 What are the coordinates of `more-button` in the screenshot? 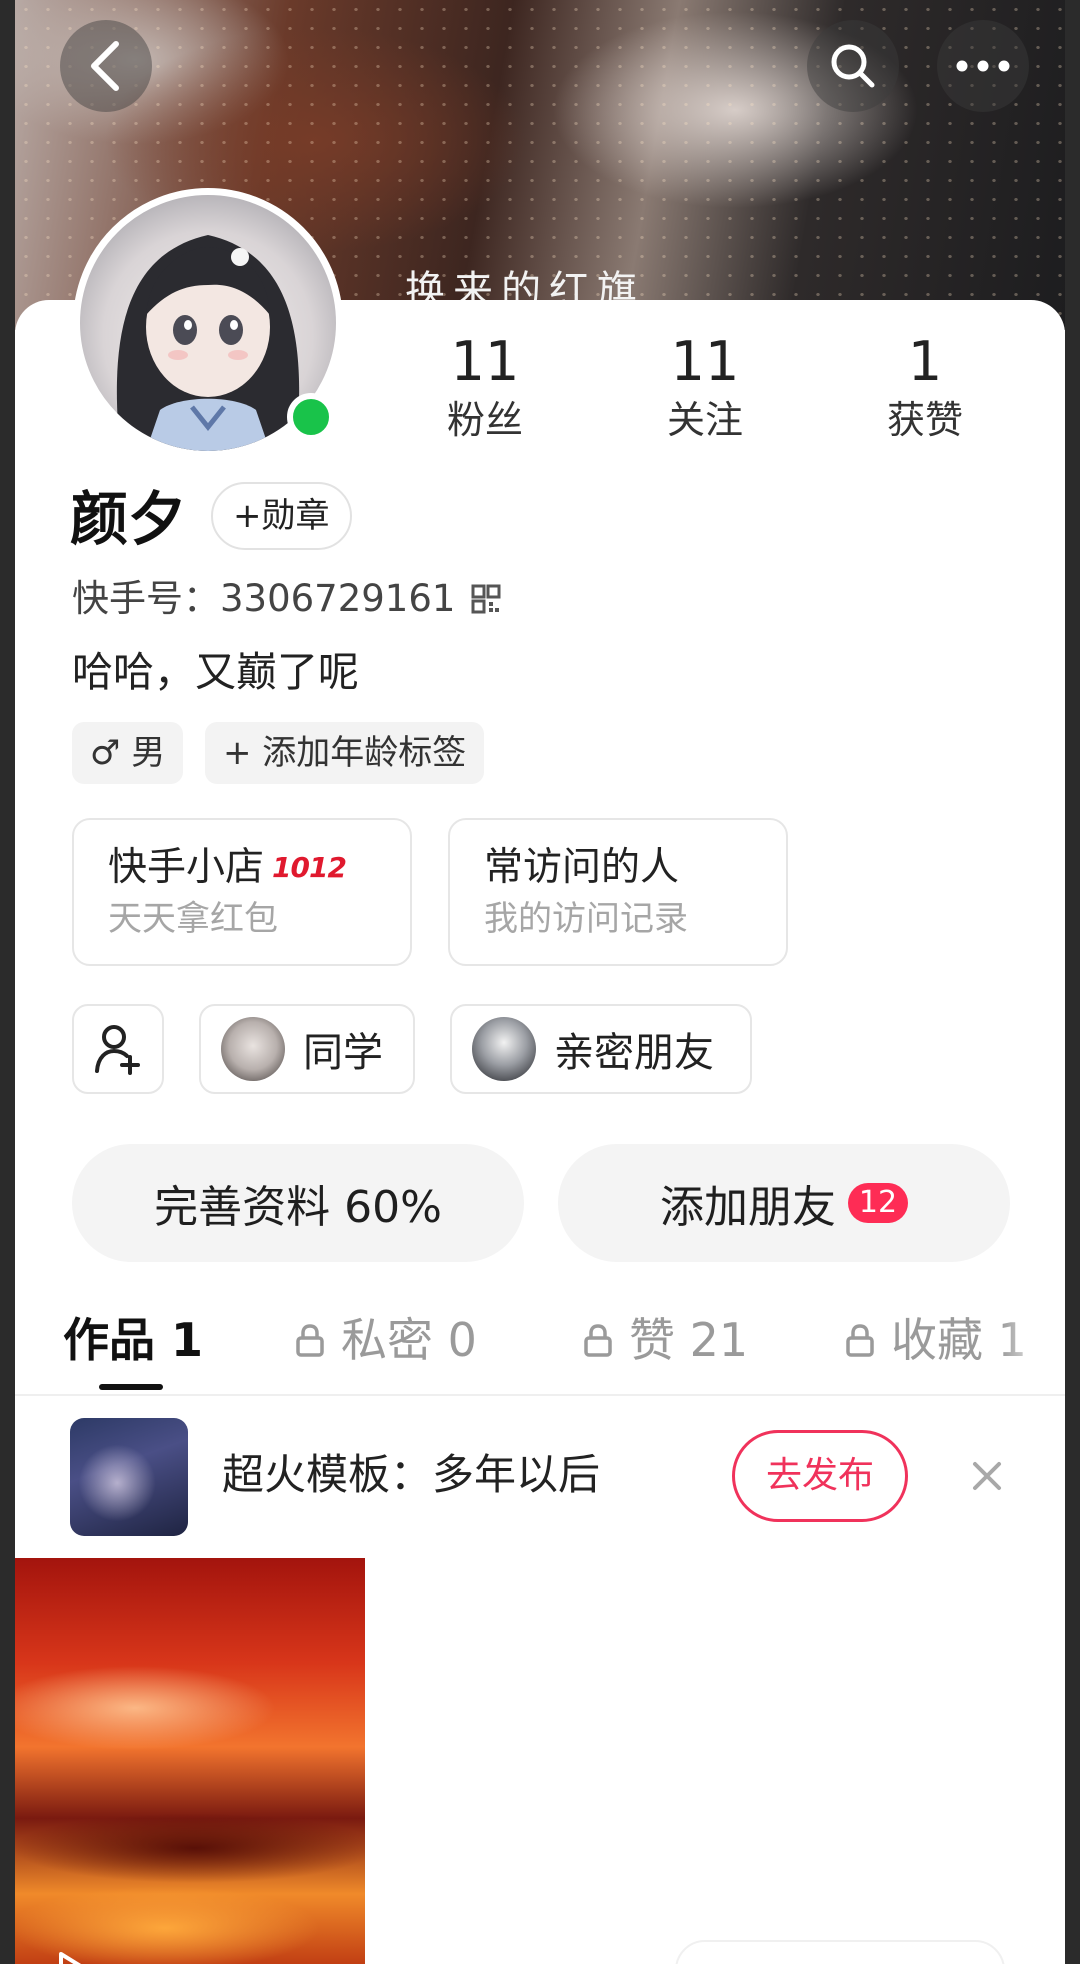 It's located at (983, 66).